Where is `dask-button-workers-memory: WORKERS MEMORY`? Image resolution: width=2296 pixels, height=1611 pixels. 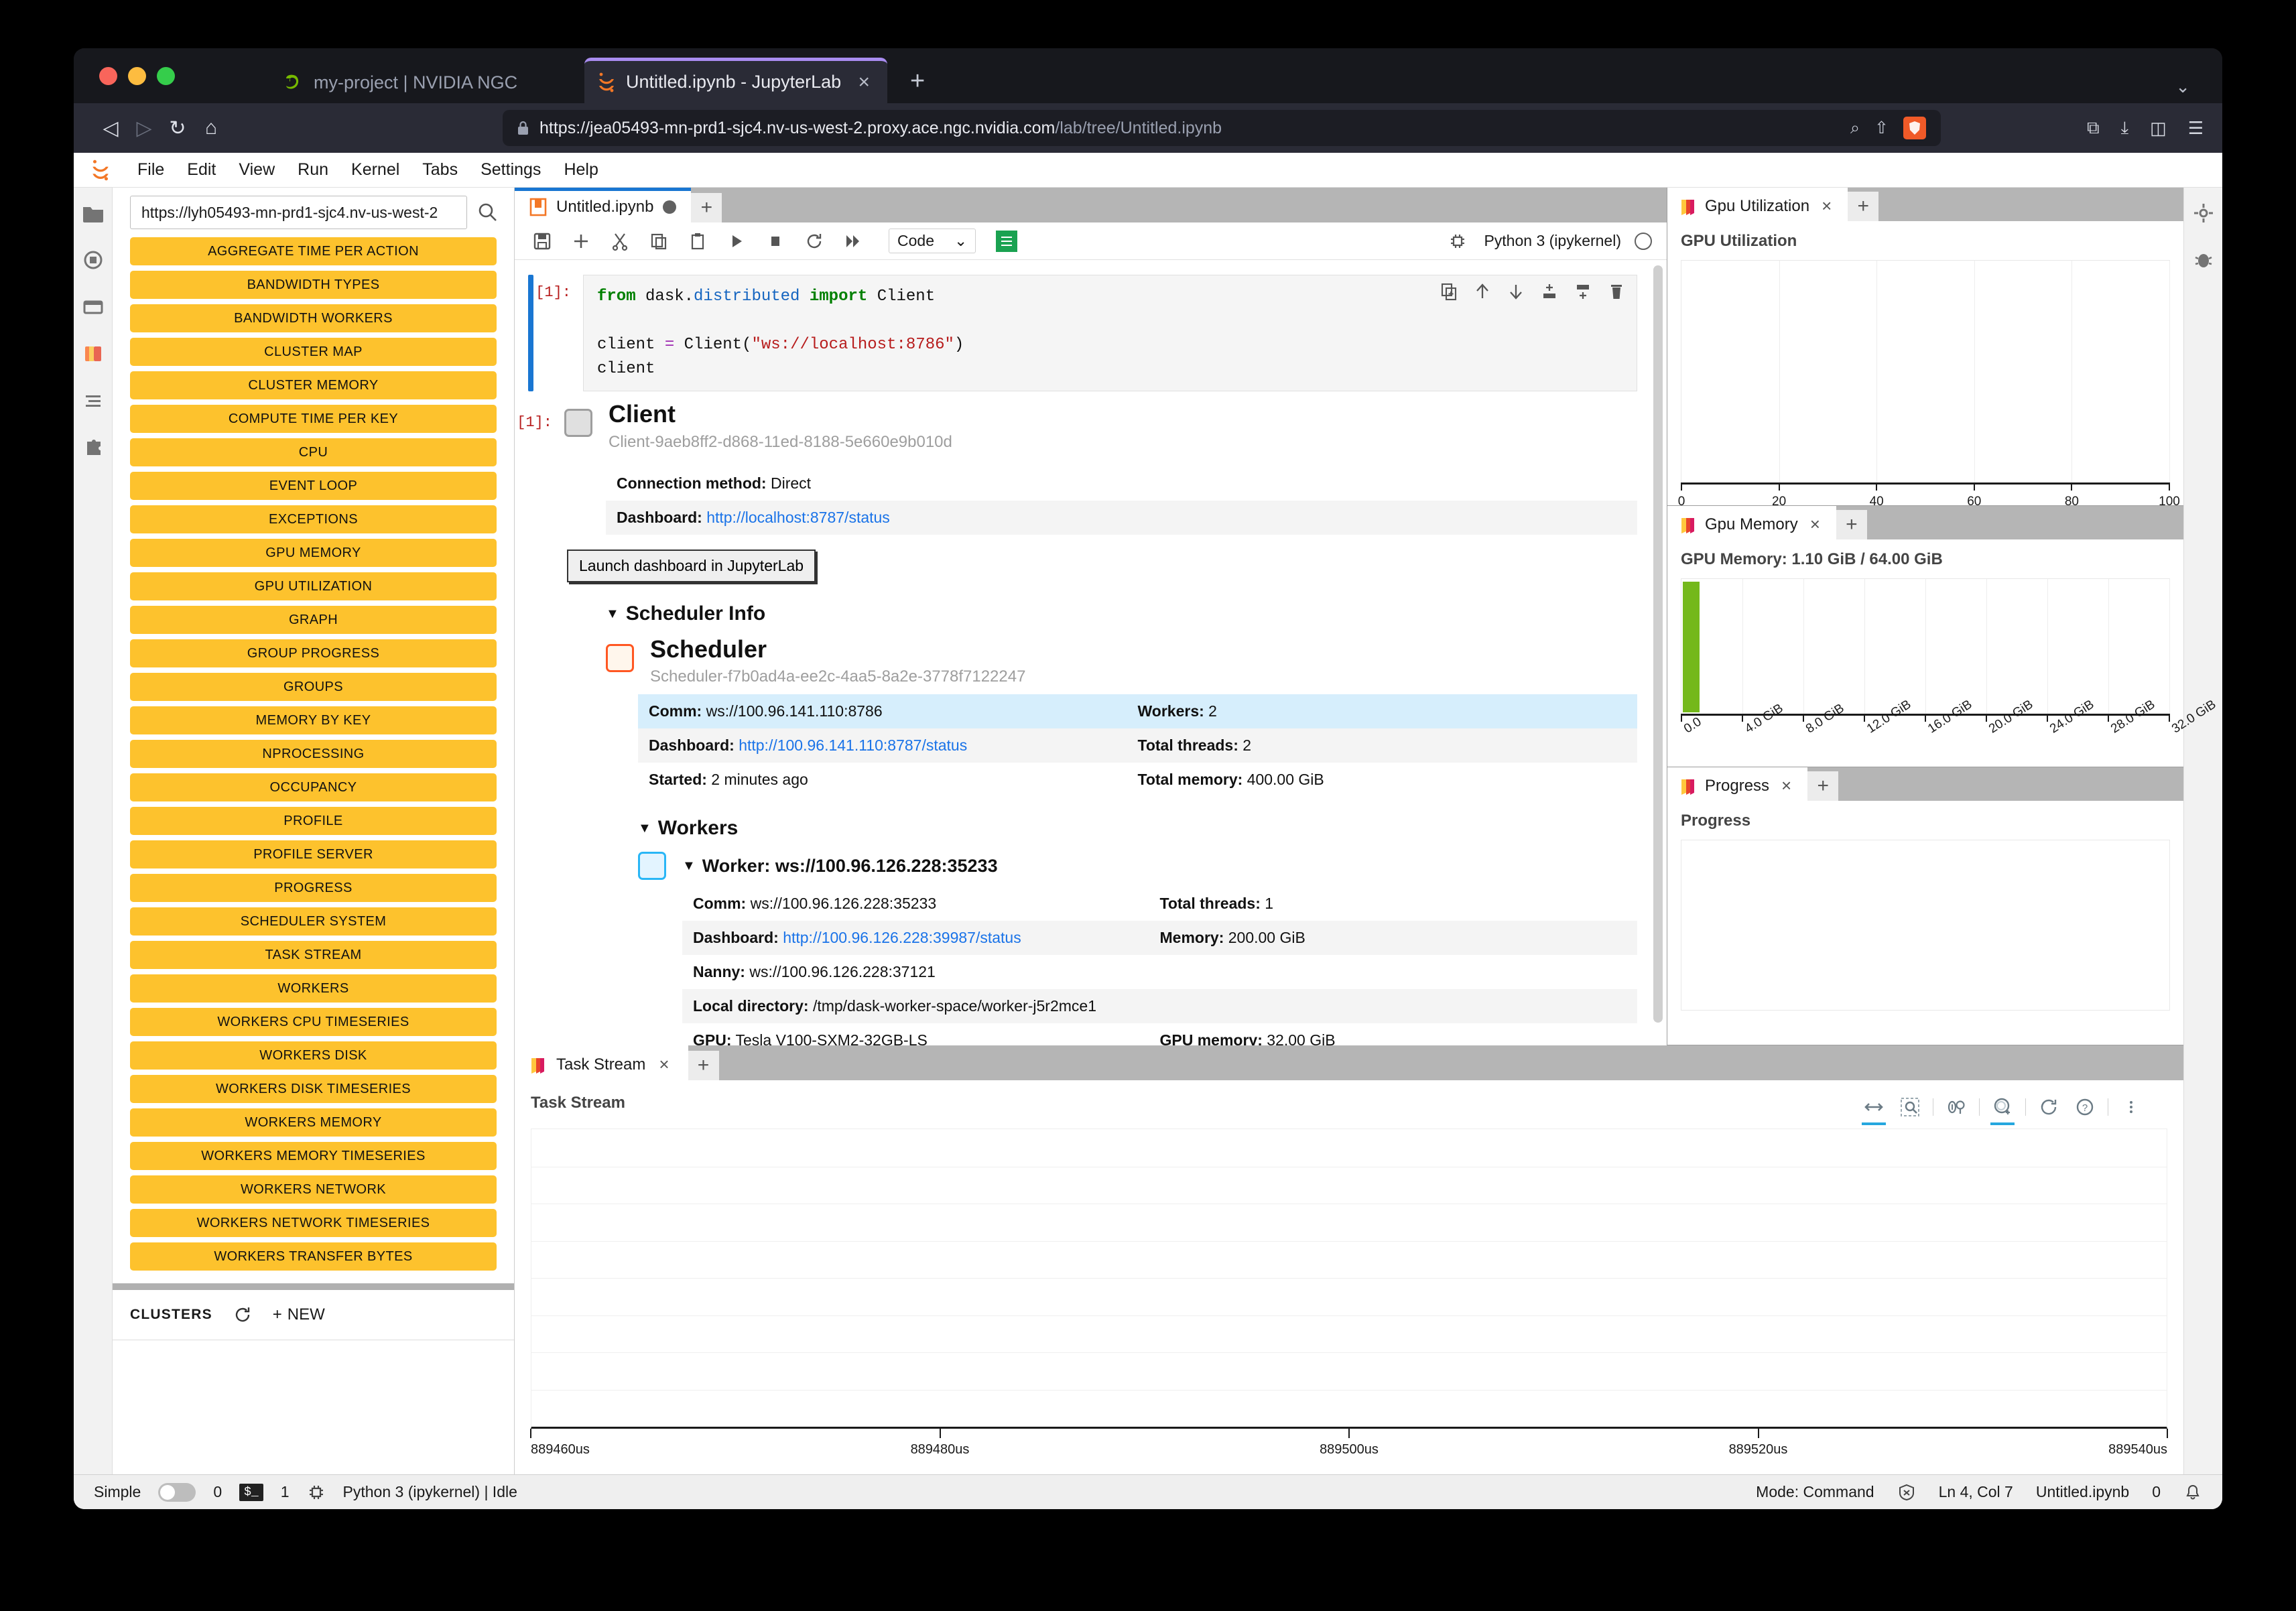 dask-button-workers-memory: WORKERS MEMORY is located at coordinates (313, 1122).